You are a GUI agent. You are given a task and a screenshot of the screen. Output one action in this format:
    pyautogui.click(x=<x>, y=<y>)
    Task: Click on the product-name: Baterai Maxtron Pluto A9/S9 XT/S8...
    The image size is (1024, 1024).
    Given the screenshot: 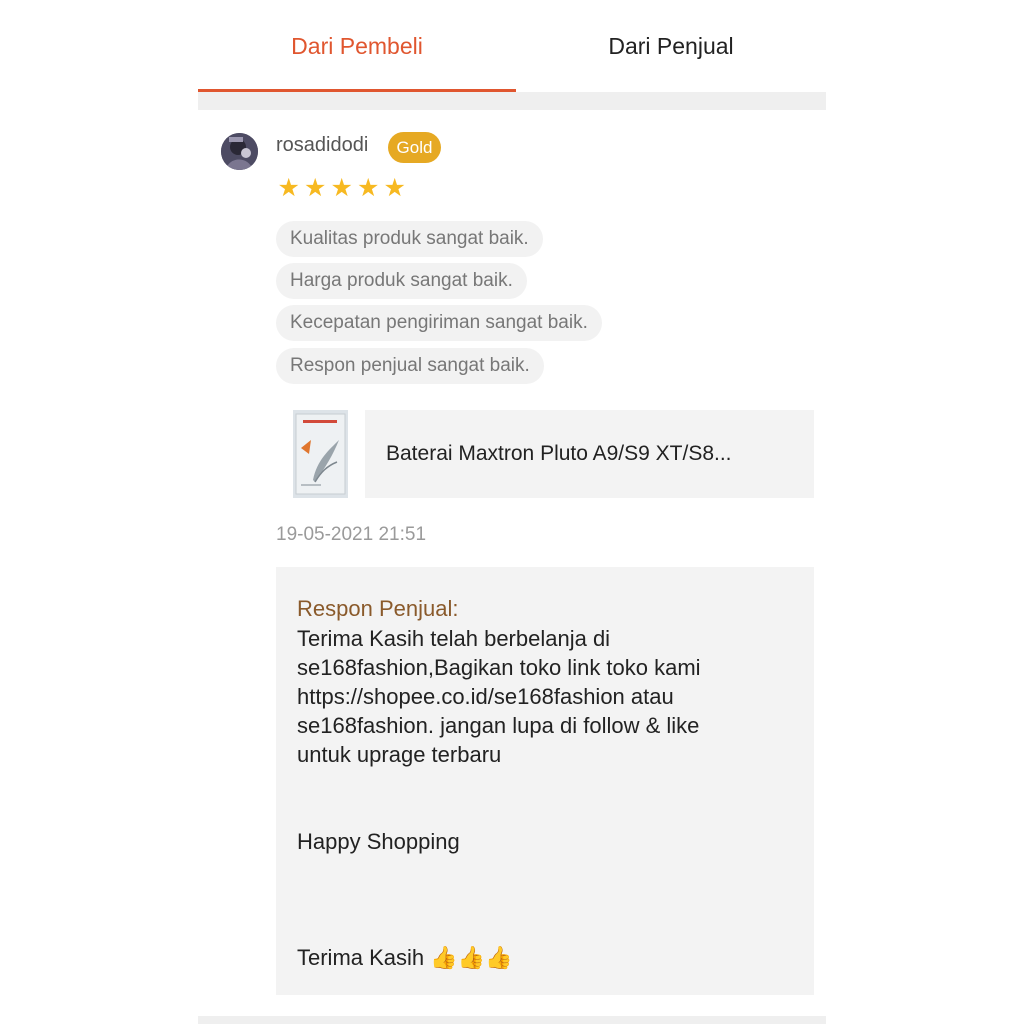 What is the action you would take?
    pyautogui.click(x=559, y=453)
    